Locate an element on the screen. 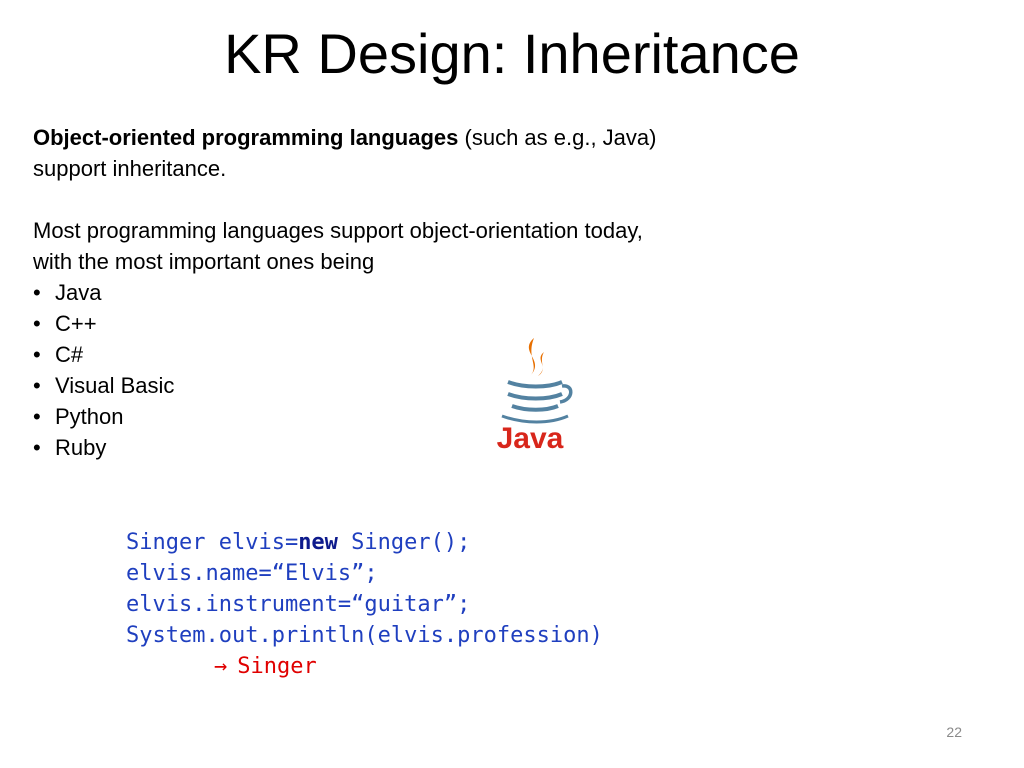 This screenshot has width=1024, height=768. para2-line2-text: with the most important ones being is located at coordinates (204, 261).